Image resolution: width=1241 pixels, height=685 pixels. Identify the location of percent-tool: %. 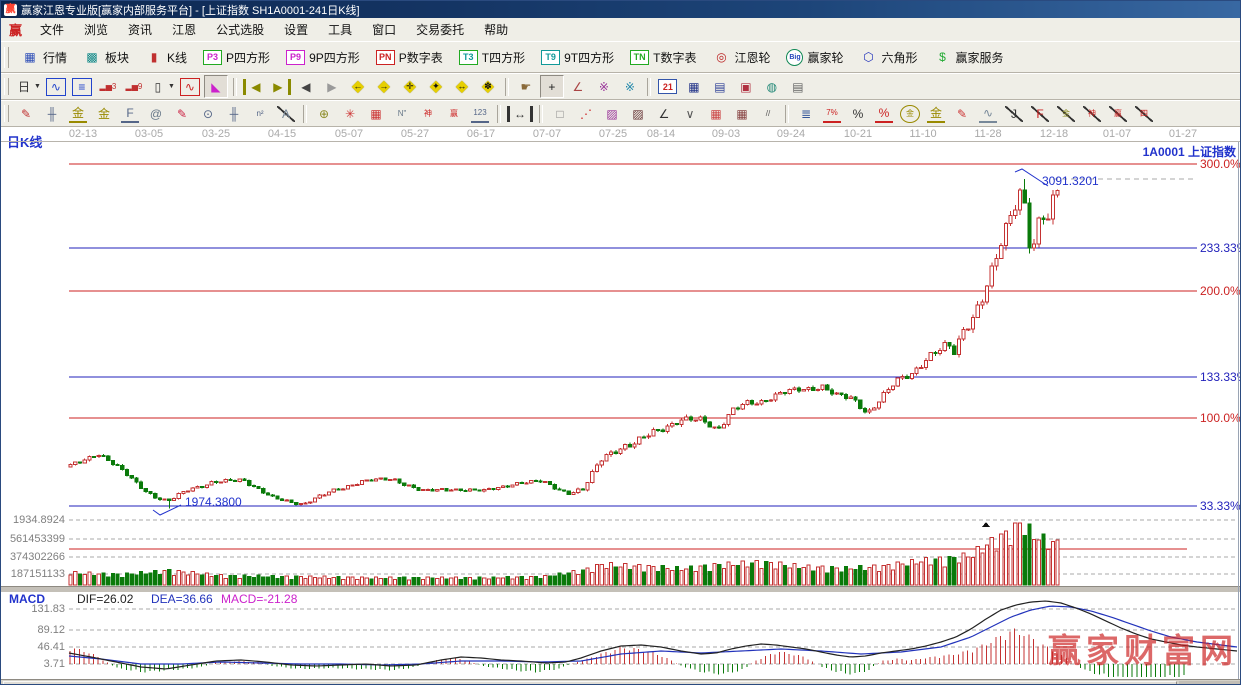
(858, 113).